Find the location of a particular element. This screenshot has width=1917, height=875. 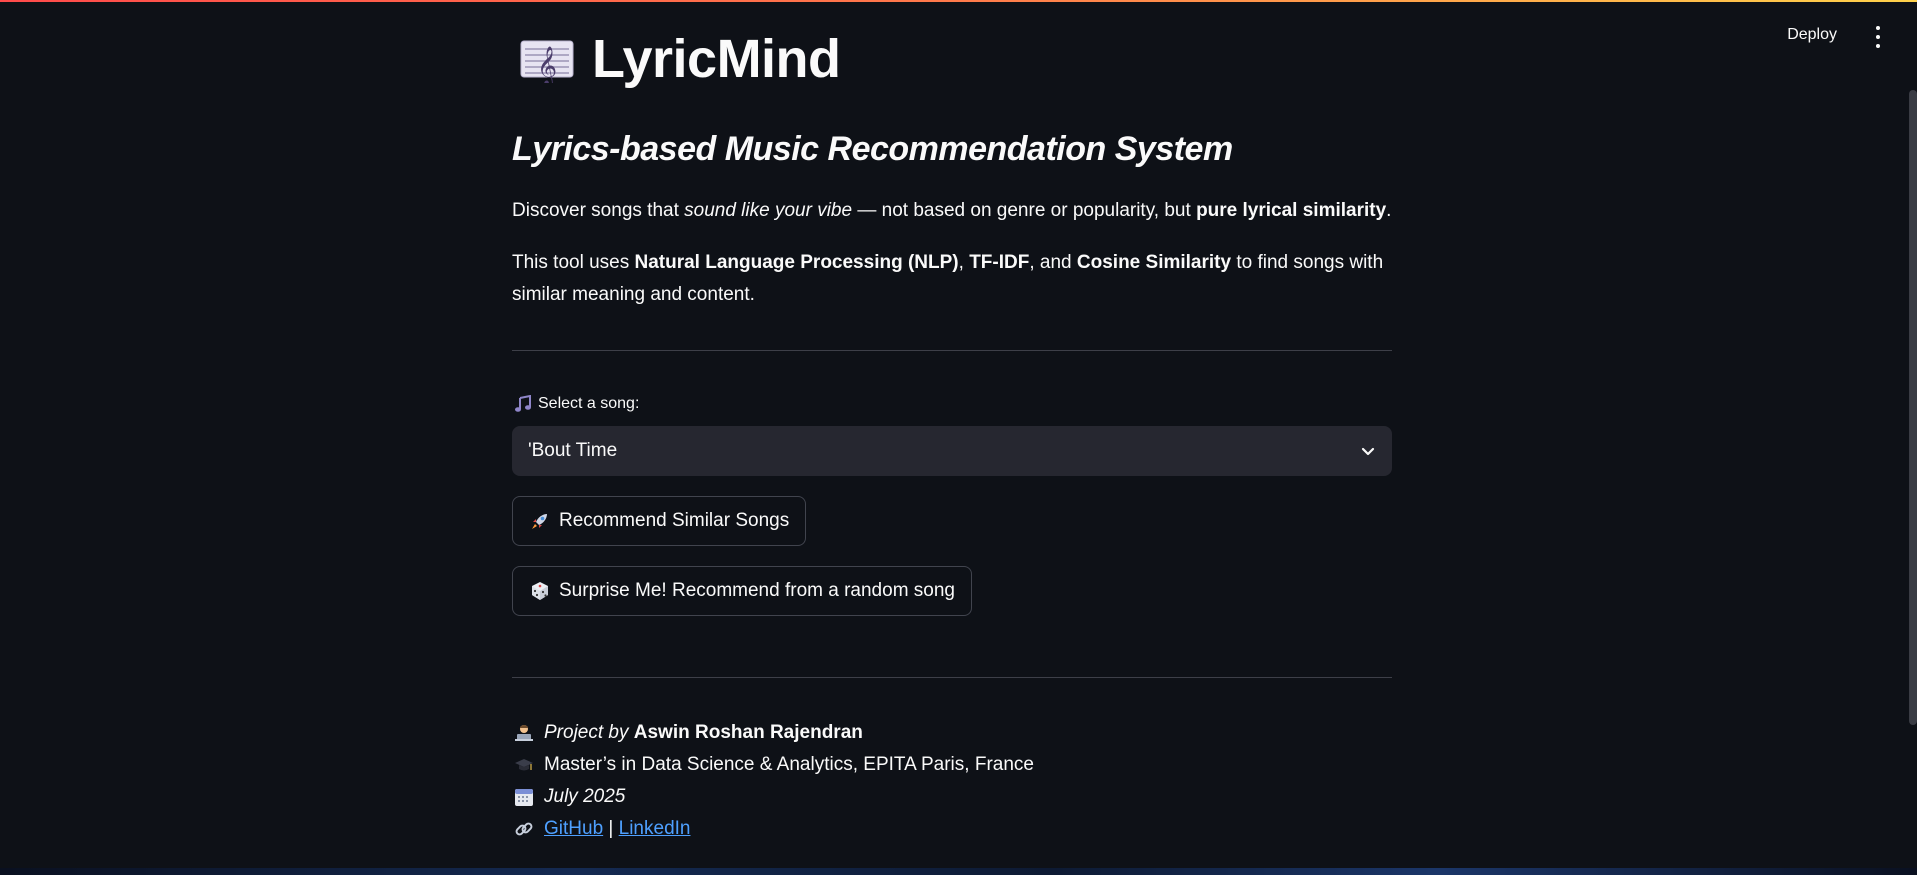

date-text: July 2025 is located at coordinates (585, 796).